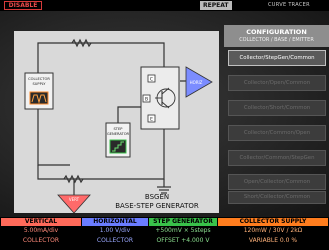 This screenshot has width=329, height=250. What do you see at coordinates (273, 222) in the screenshot?
I see `collector-supply-readout-title: COLLECTOR SUPPLY` at bounding box center [273, 222].